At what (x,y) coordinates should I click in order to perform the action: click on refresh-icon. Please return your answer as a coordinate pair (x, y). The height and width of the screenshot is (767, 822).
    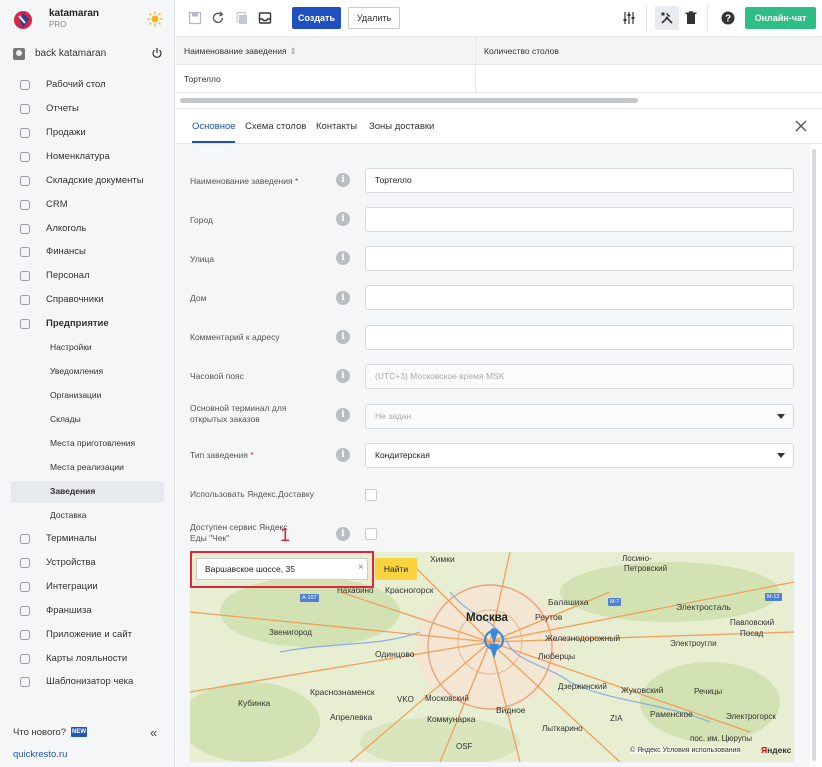
    Looking at the image, I should click on (218, 18).